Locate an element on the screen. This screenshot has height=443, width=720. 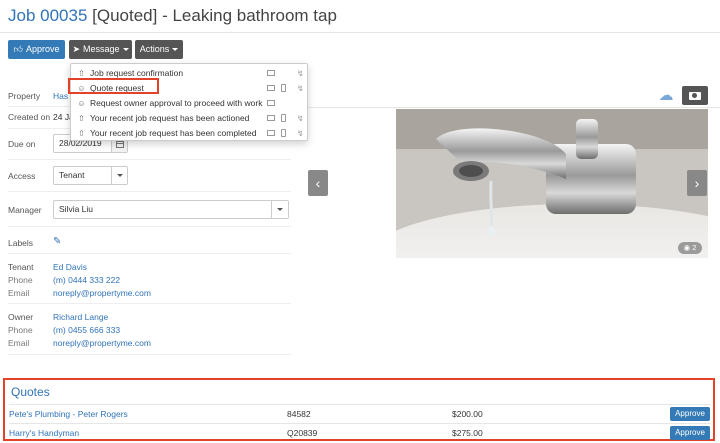
owner-phone-label: Phone is located at coordinates (20, 330).